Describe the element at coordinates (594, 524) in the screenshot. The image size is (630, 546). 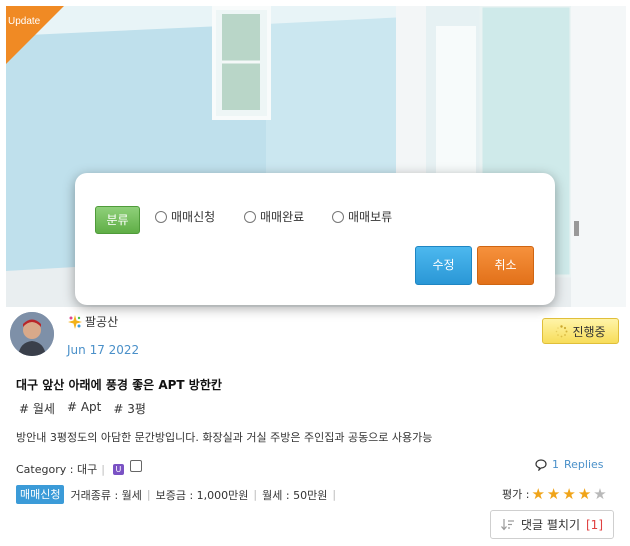
I see `comment-count: [1]` at that location.